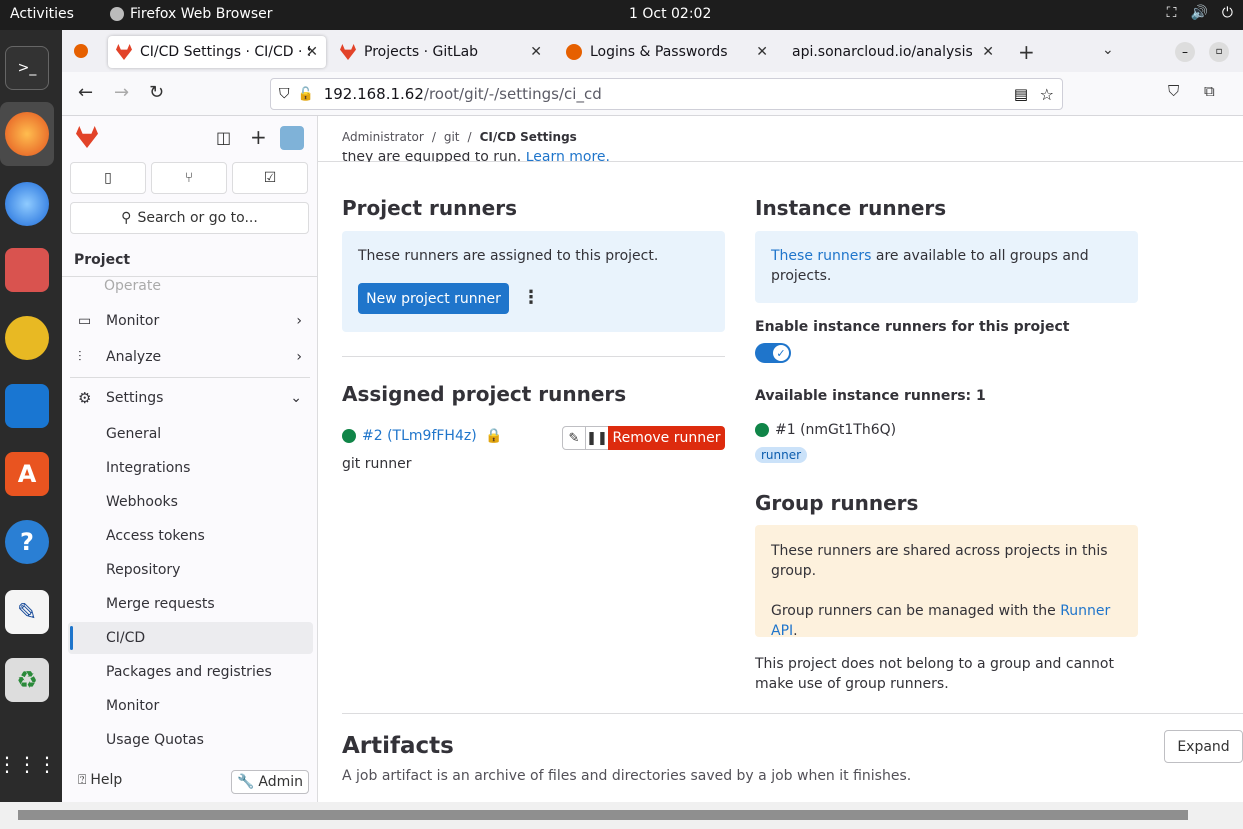 The width and height of the screenshot is (1243, 829). Describe the element at coordinates (189, 672) in the screenshot. I see `sidebar-subitem-packages: Packages and registries` at that location.